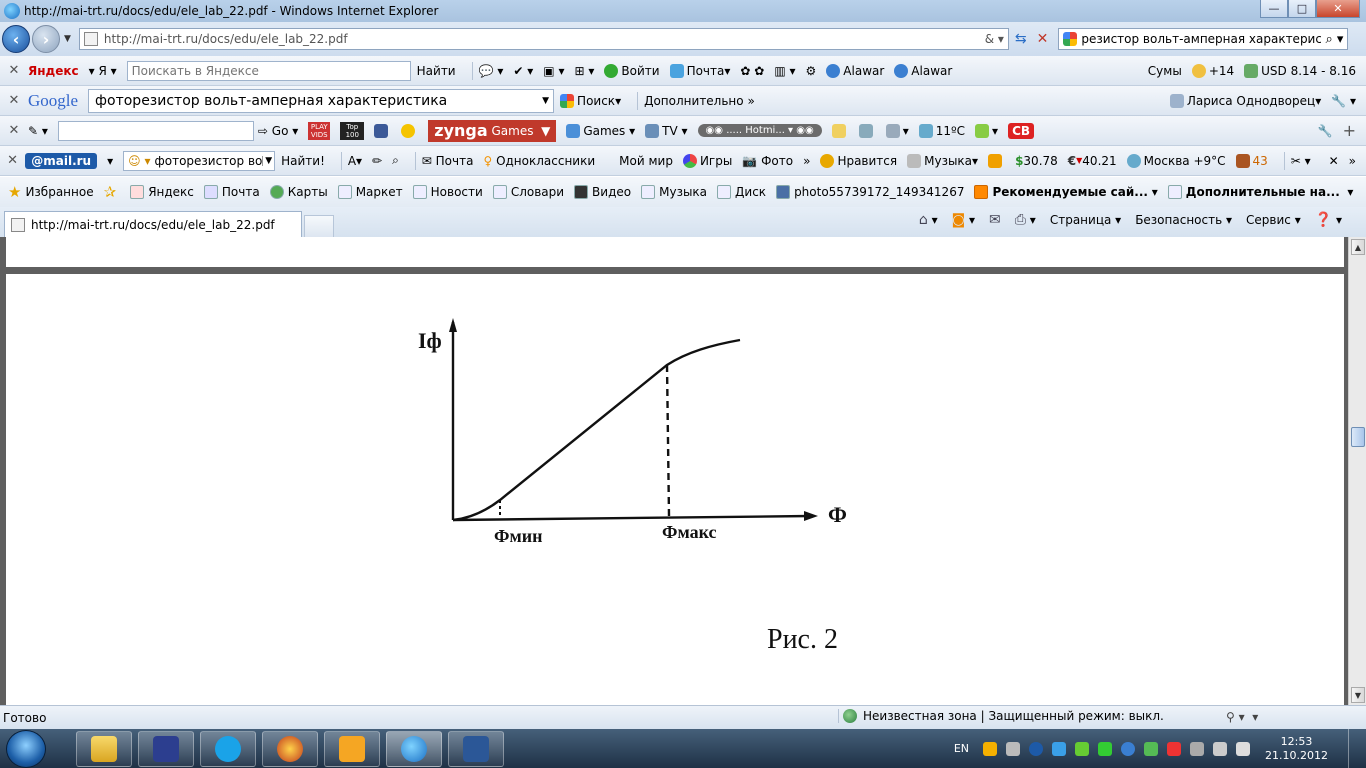 The image size is (1366, 768). What do you see at coordinates (1245, 100) in the screenshot?
I see `google-user-menu: Лариса Однодворец ▾` at bounding box center [1245, 100].